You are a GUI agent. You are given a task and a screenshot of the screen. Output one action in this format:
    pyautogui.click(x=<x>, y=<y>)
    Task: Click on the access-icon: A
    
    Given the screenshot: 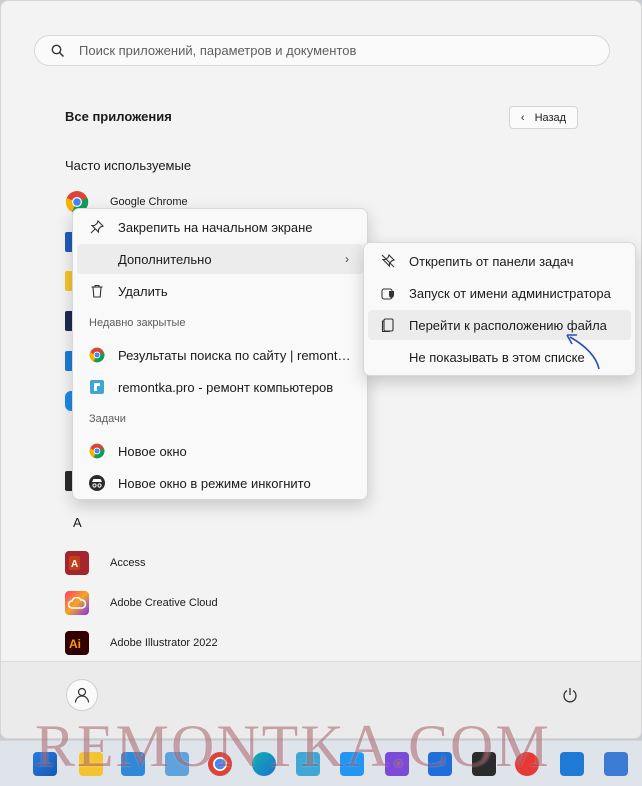 What is the action you would take?
    pyautogui.click(x=77, y=563)
    